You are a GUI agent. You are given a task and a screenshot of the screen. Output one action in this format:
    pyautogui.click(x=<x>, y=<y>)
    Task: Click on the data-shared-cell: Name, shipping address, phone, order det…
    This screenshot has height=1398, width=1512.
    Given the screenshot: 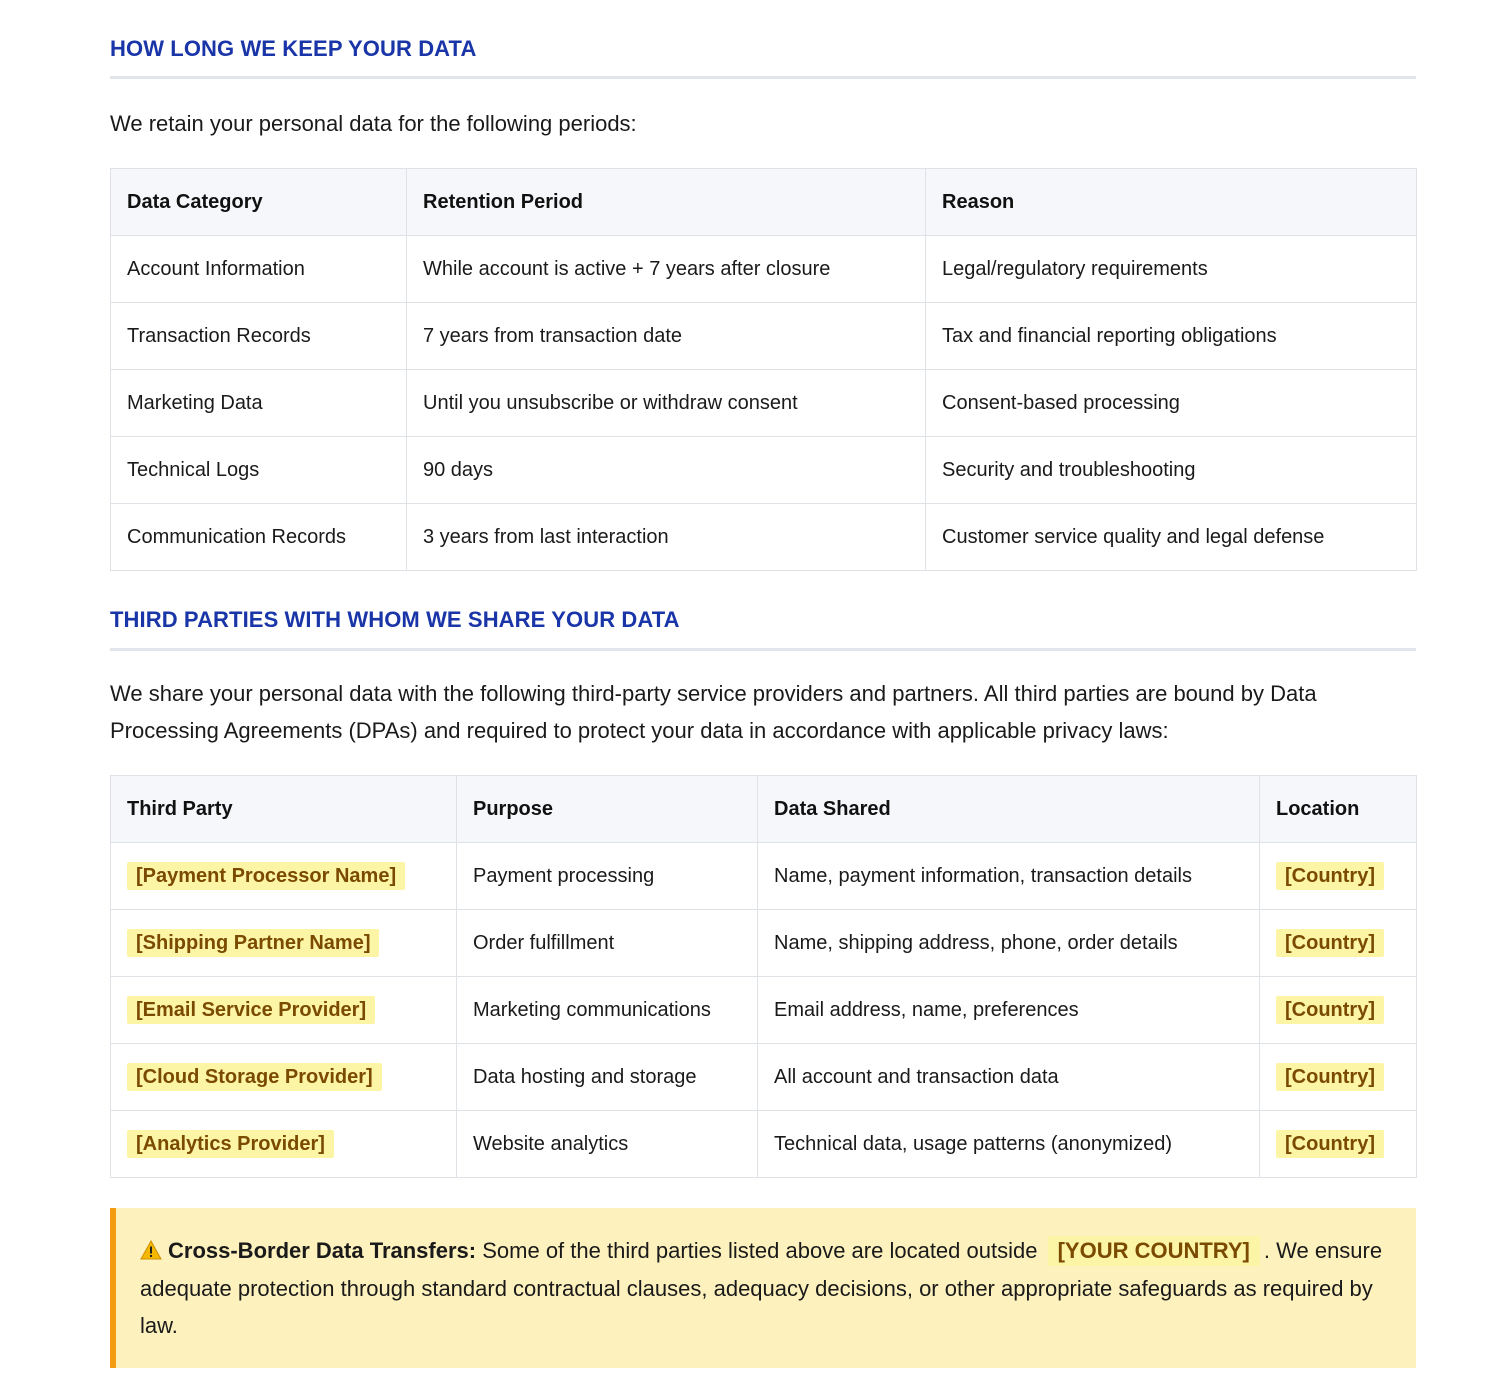 What is the action you would take?
    pyautogui.click(x=1008, y=943)
    